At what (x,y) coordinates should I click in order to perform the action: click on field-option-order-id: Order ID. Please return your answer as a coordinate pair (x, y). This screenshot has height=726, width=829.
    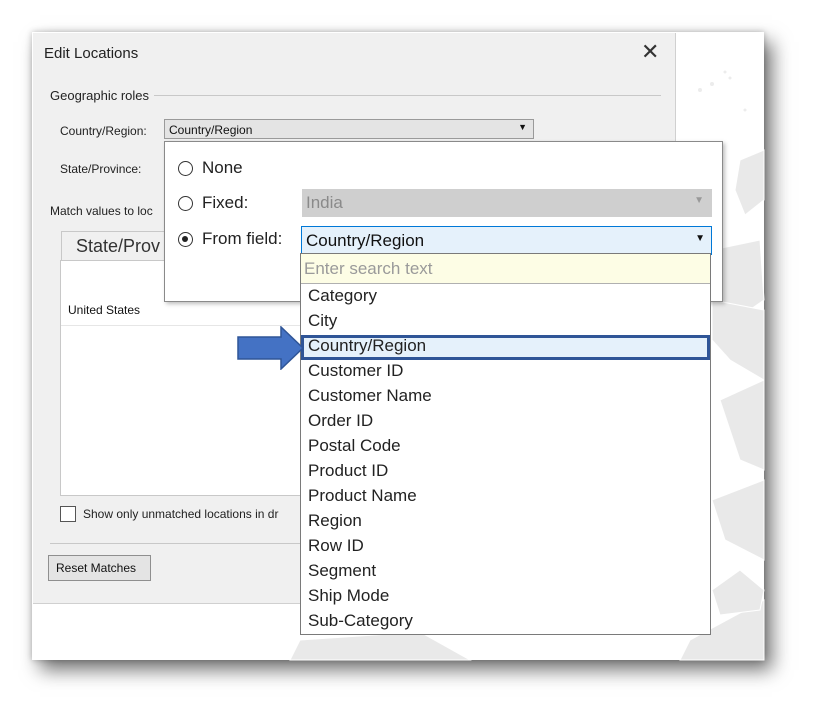
    Looking at the image, I should click on (505, 422).